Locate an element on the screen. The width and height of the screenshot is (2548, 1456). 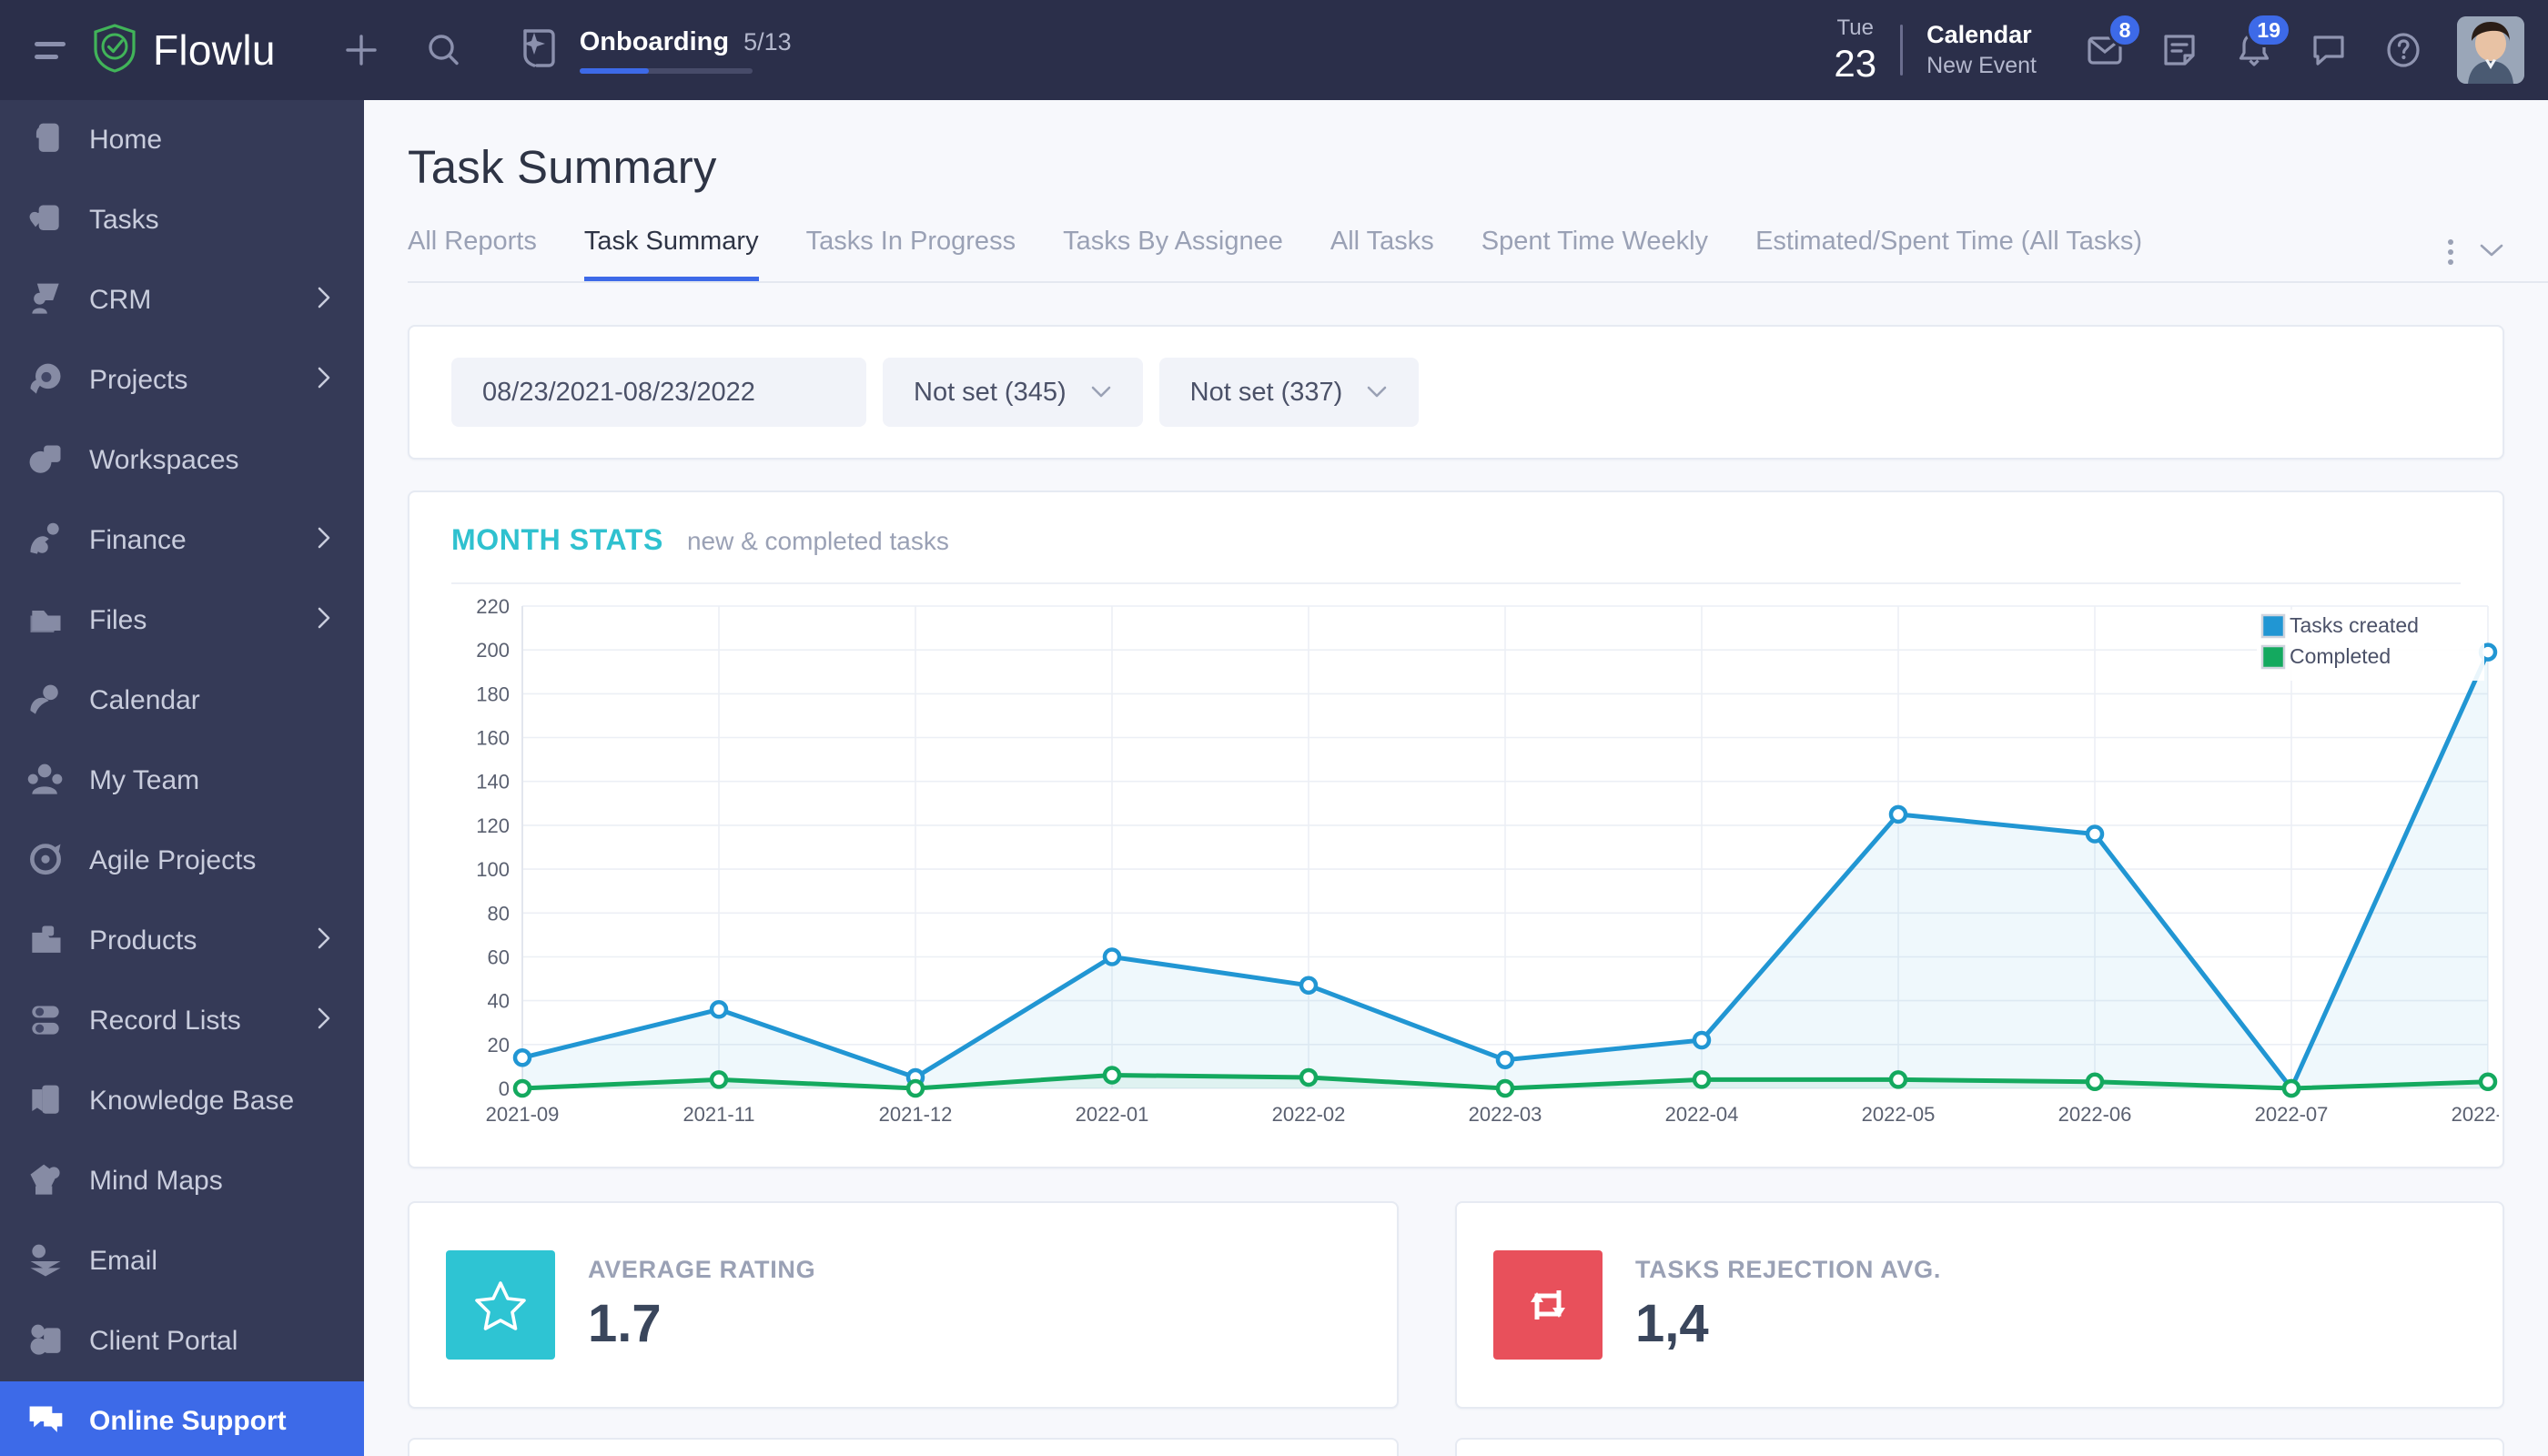
sidebar-item-client-portal: Client Portal is located at coordinates (182, 1341).